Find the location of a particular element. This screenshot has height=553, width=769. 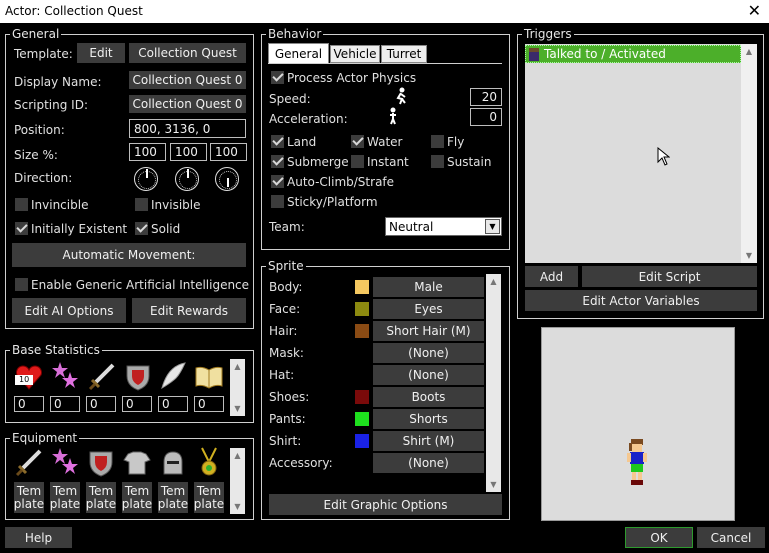

initially-existent-checkbox is located at coordinates (21, 228).